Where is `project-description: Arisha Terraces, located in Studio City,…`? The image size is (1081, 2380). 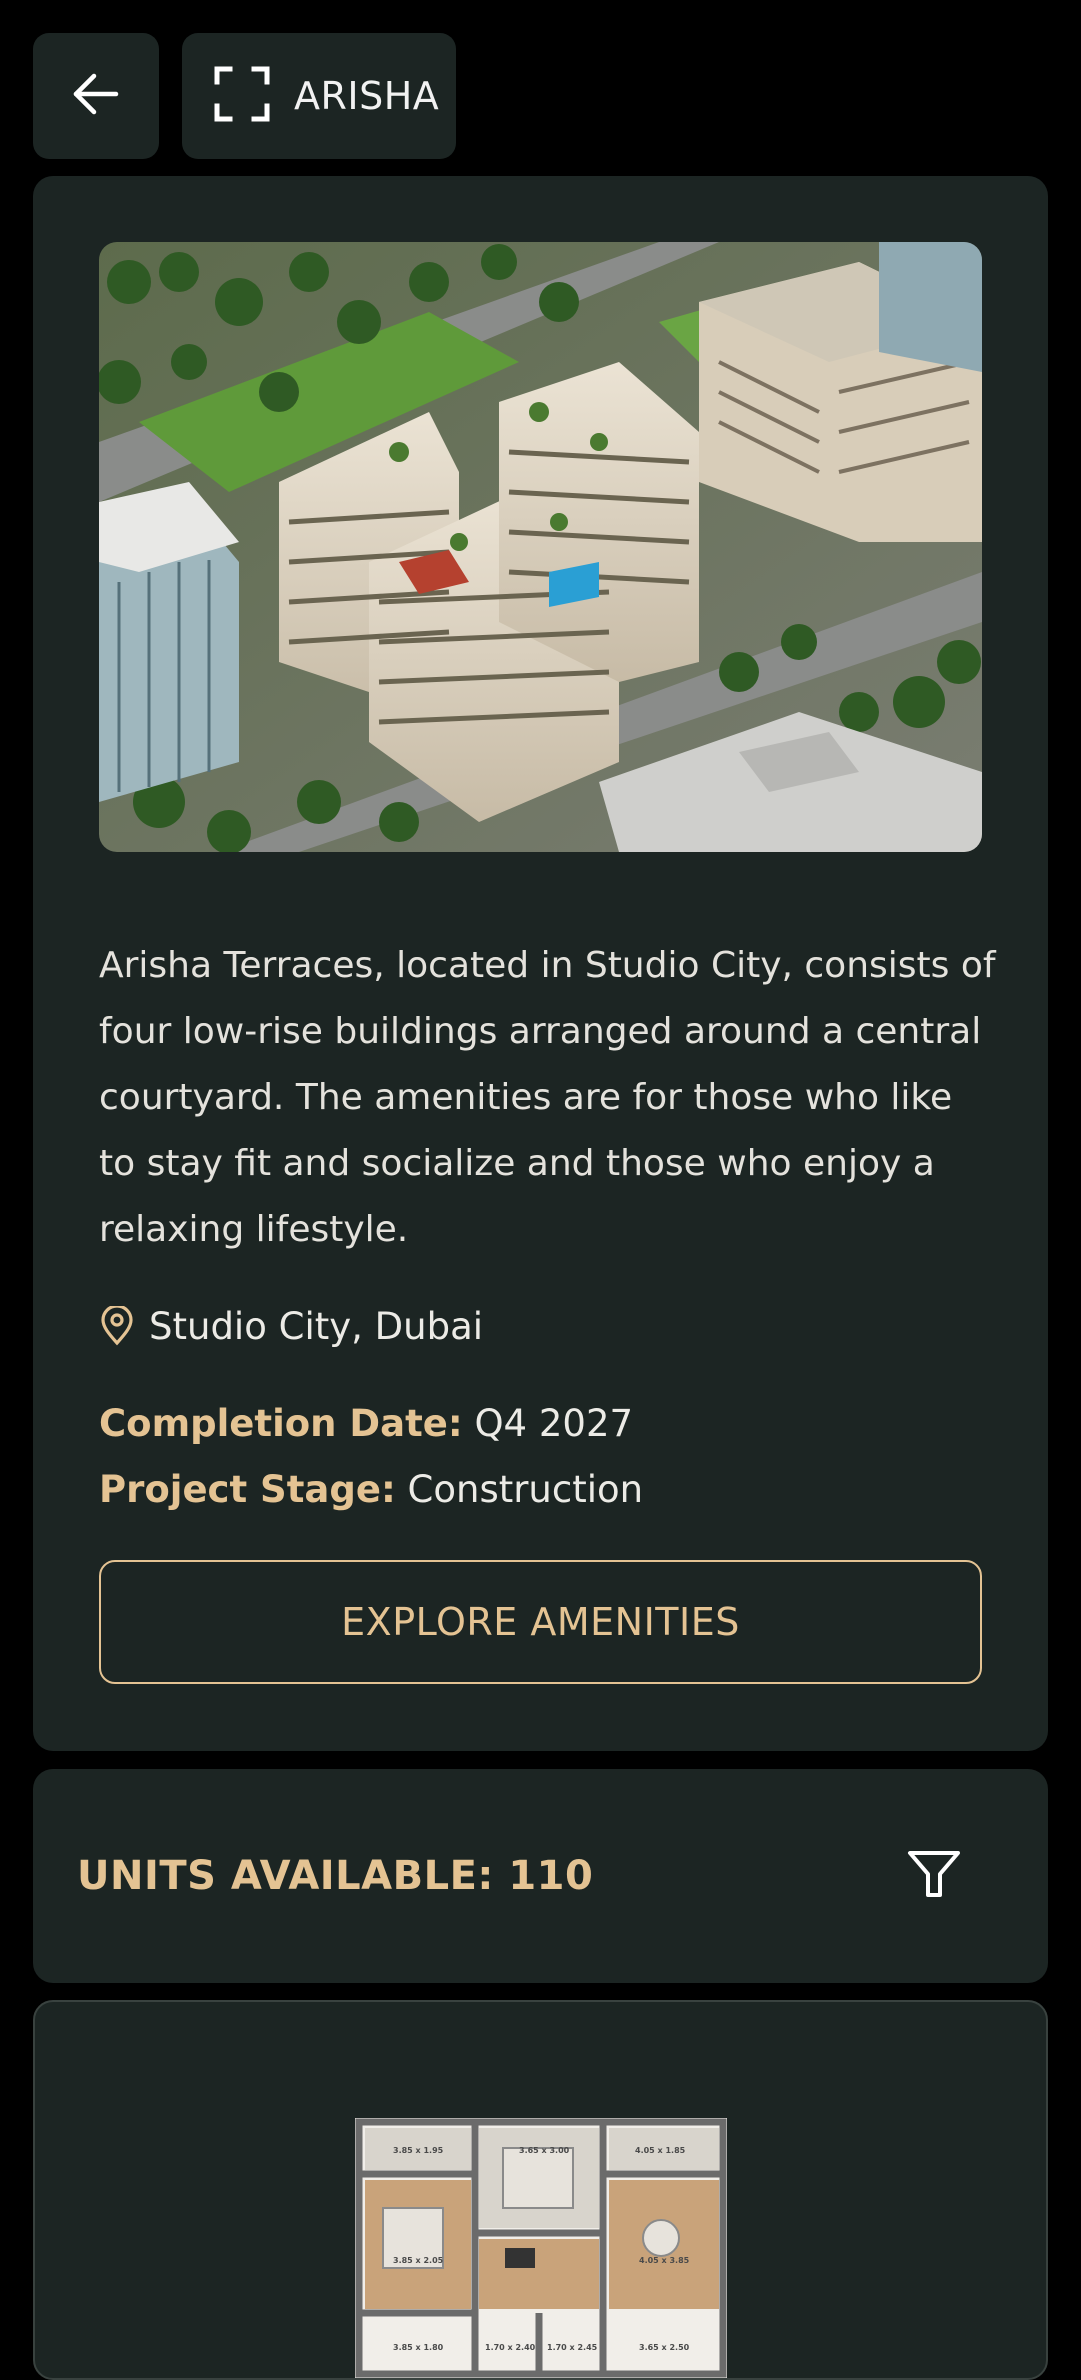
project-description: Arisha Terraces, located in Studio City,… is located at coordinates (547, 1097).